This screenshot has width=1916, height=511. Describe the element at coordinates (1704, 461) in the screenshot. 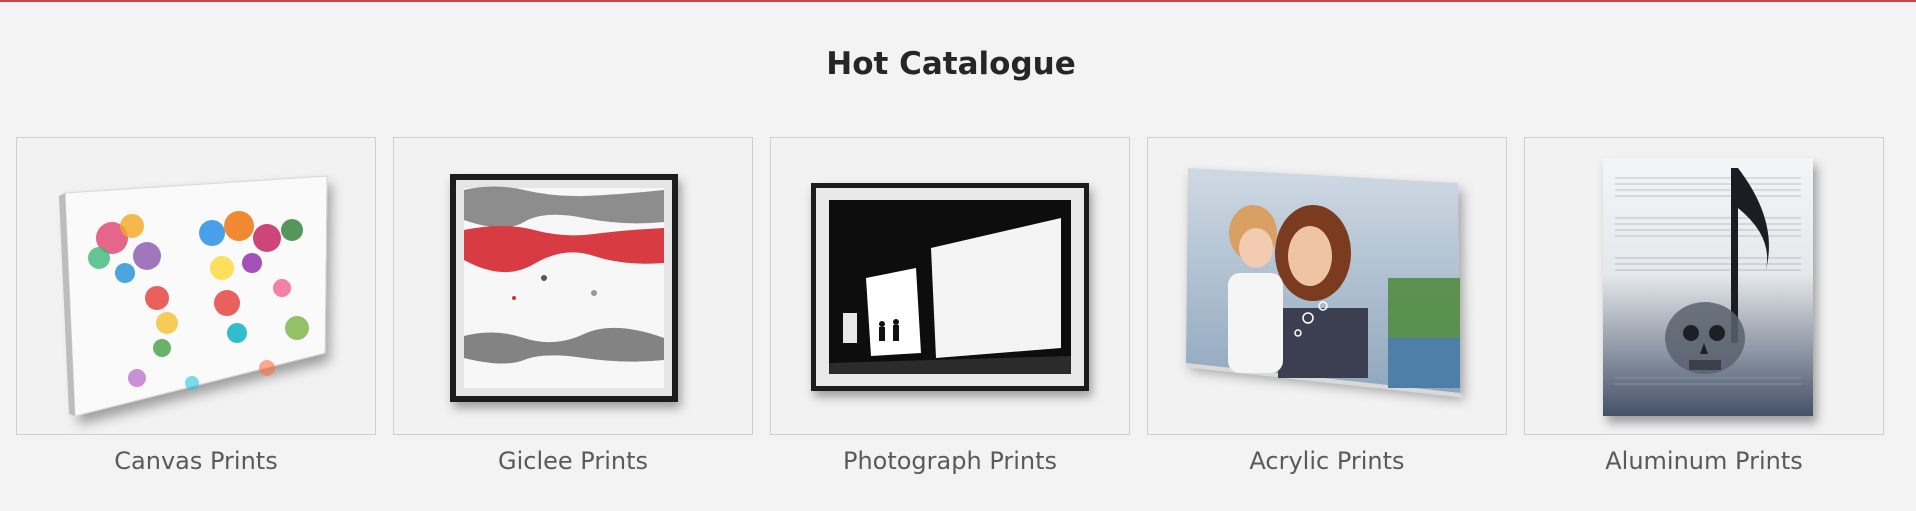

I see `aluminum-prints-label: Aluminum Prints` at that location.